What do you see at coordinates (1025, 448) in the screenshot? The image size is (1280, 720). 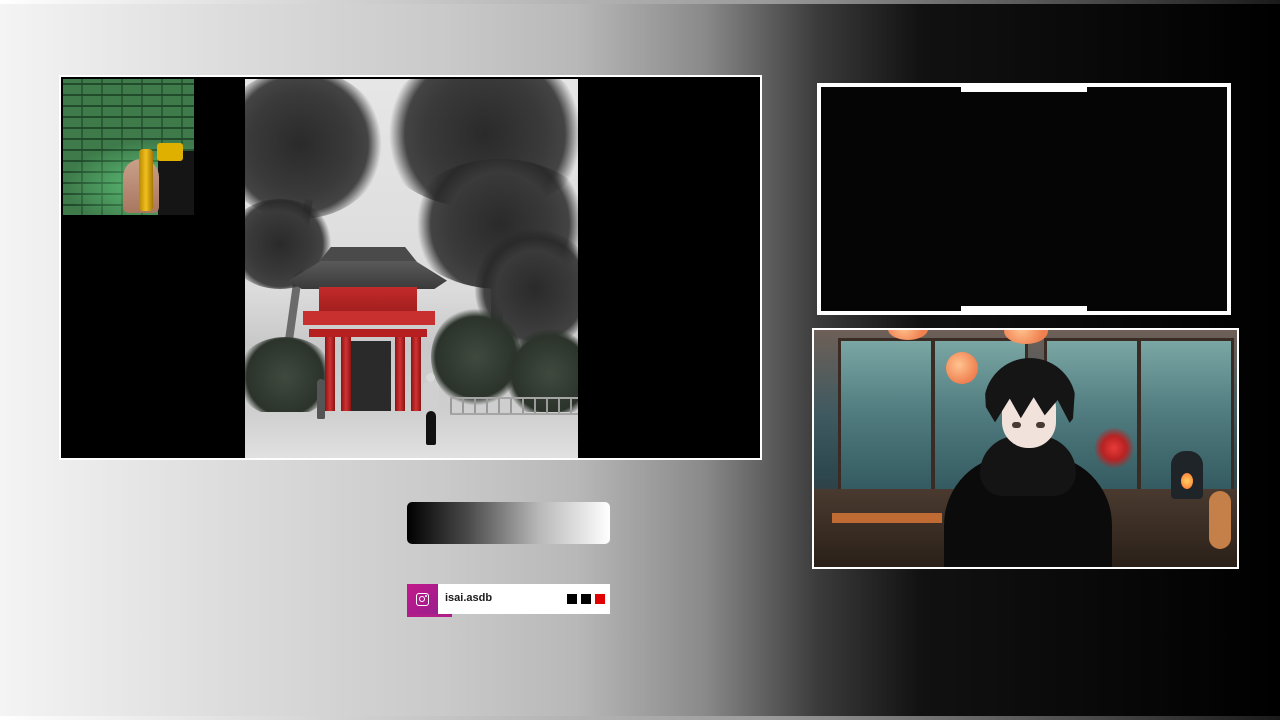 I see `vtuber-avatar-frame` at bounding box center [1025, 448].